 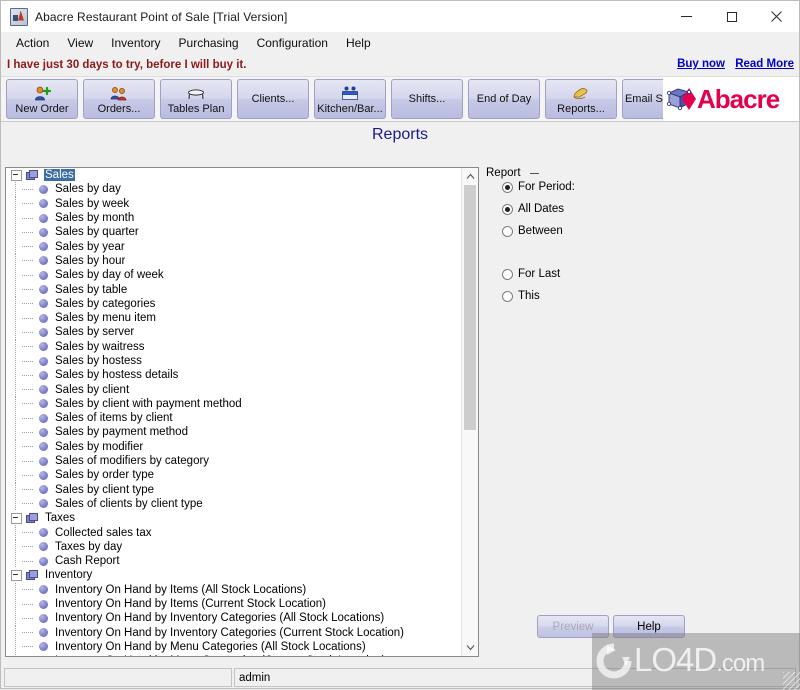 I want to click on tree-item-label: Sales by table, so click(x=91, y=289).